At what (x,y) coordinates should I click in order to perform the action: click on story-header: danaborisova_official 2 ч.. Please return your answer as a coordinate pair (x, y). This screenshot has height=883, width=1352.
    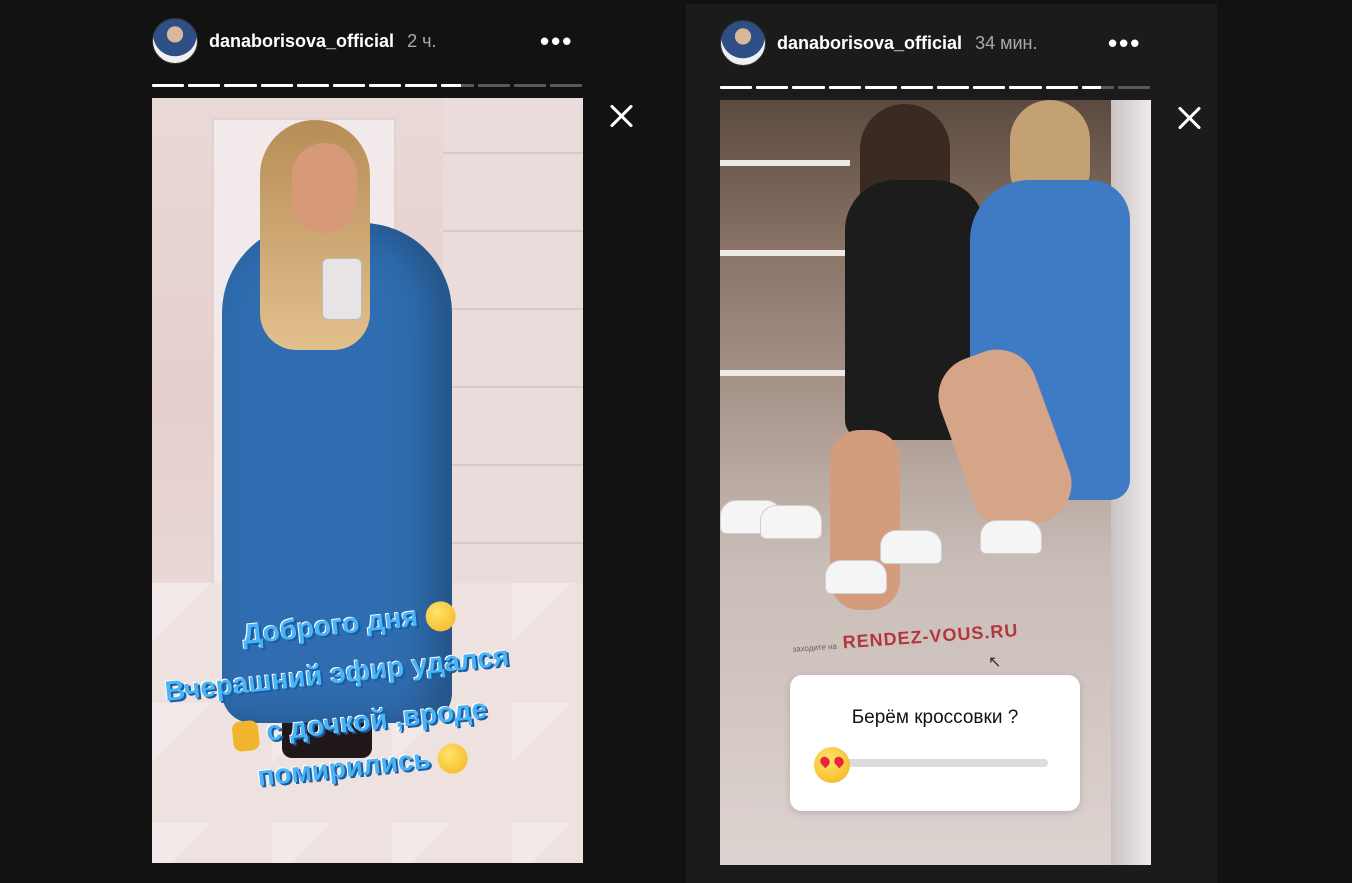
    Looking at the image, I should click on (294, 41).